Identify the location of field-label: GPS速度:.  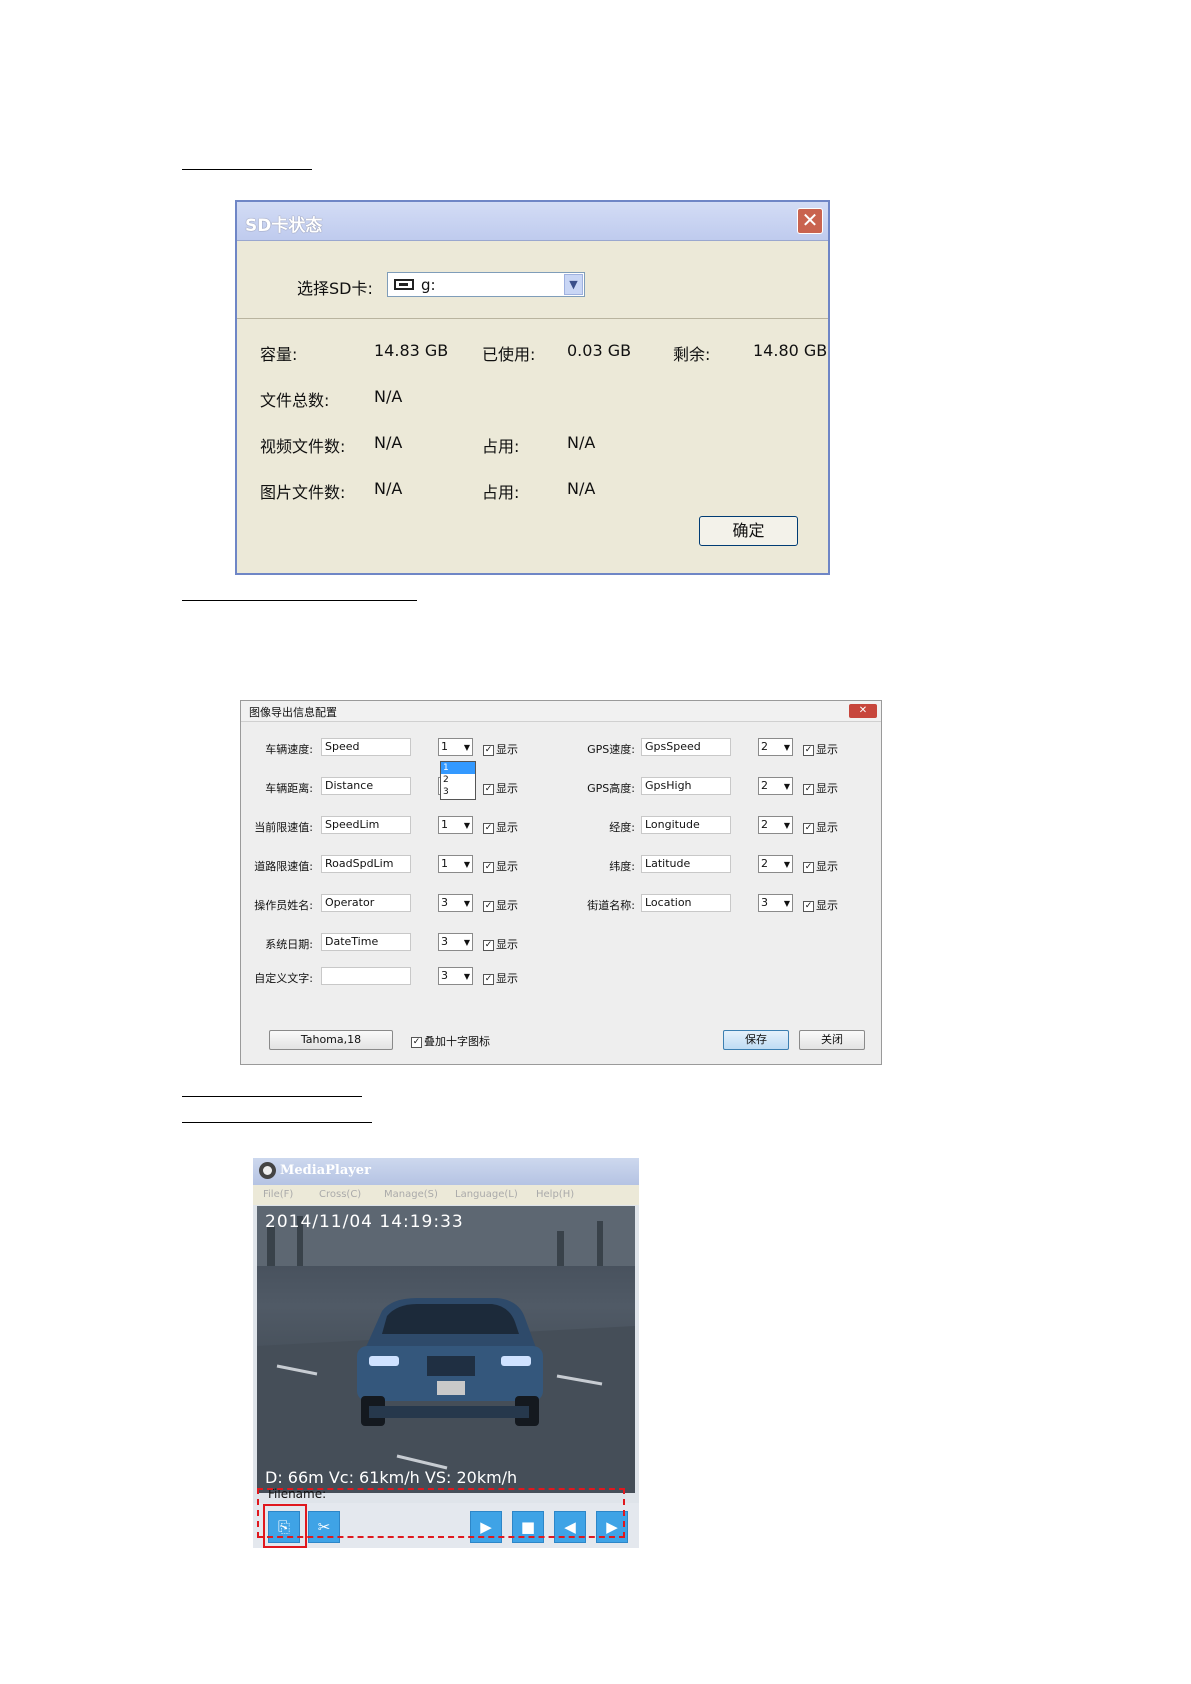
(611, 749).